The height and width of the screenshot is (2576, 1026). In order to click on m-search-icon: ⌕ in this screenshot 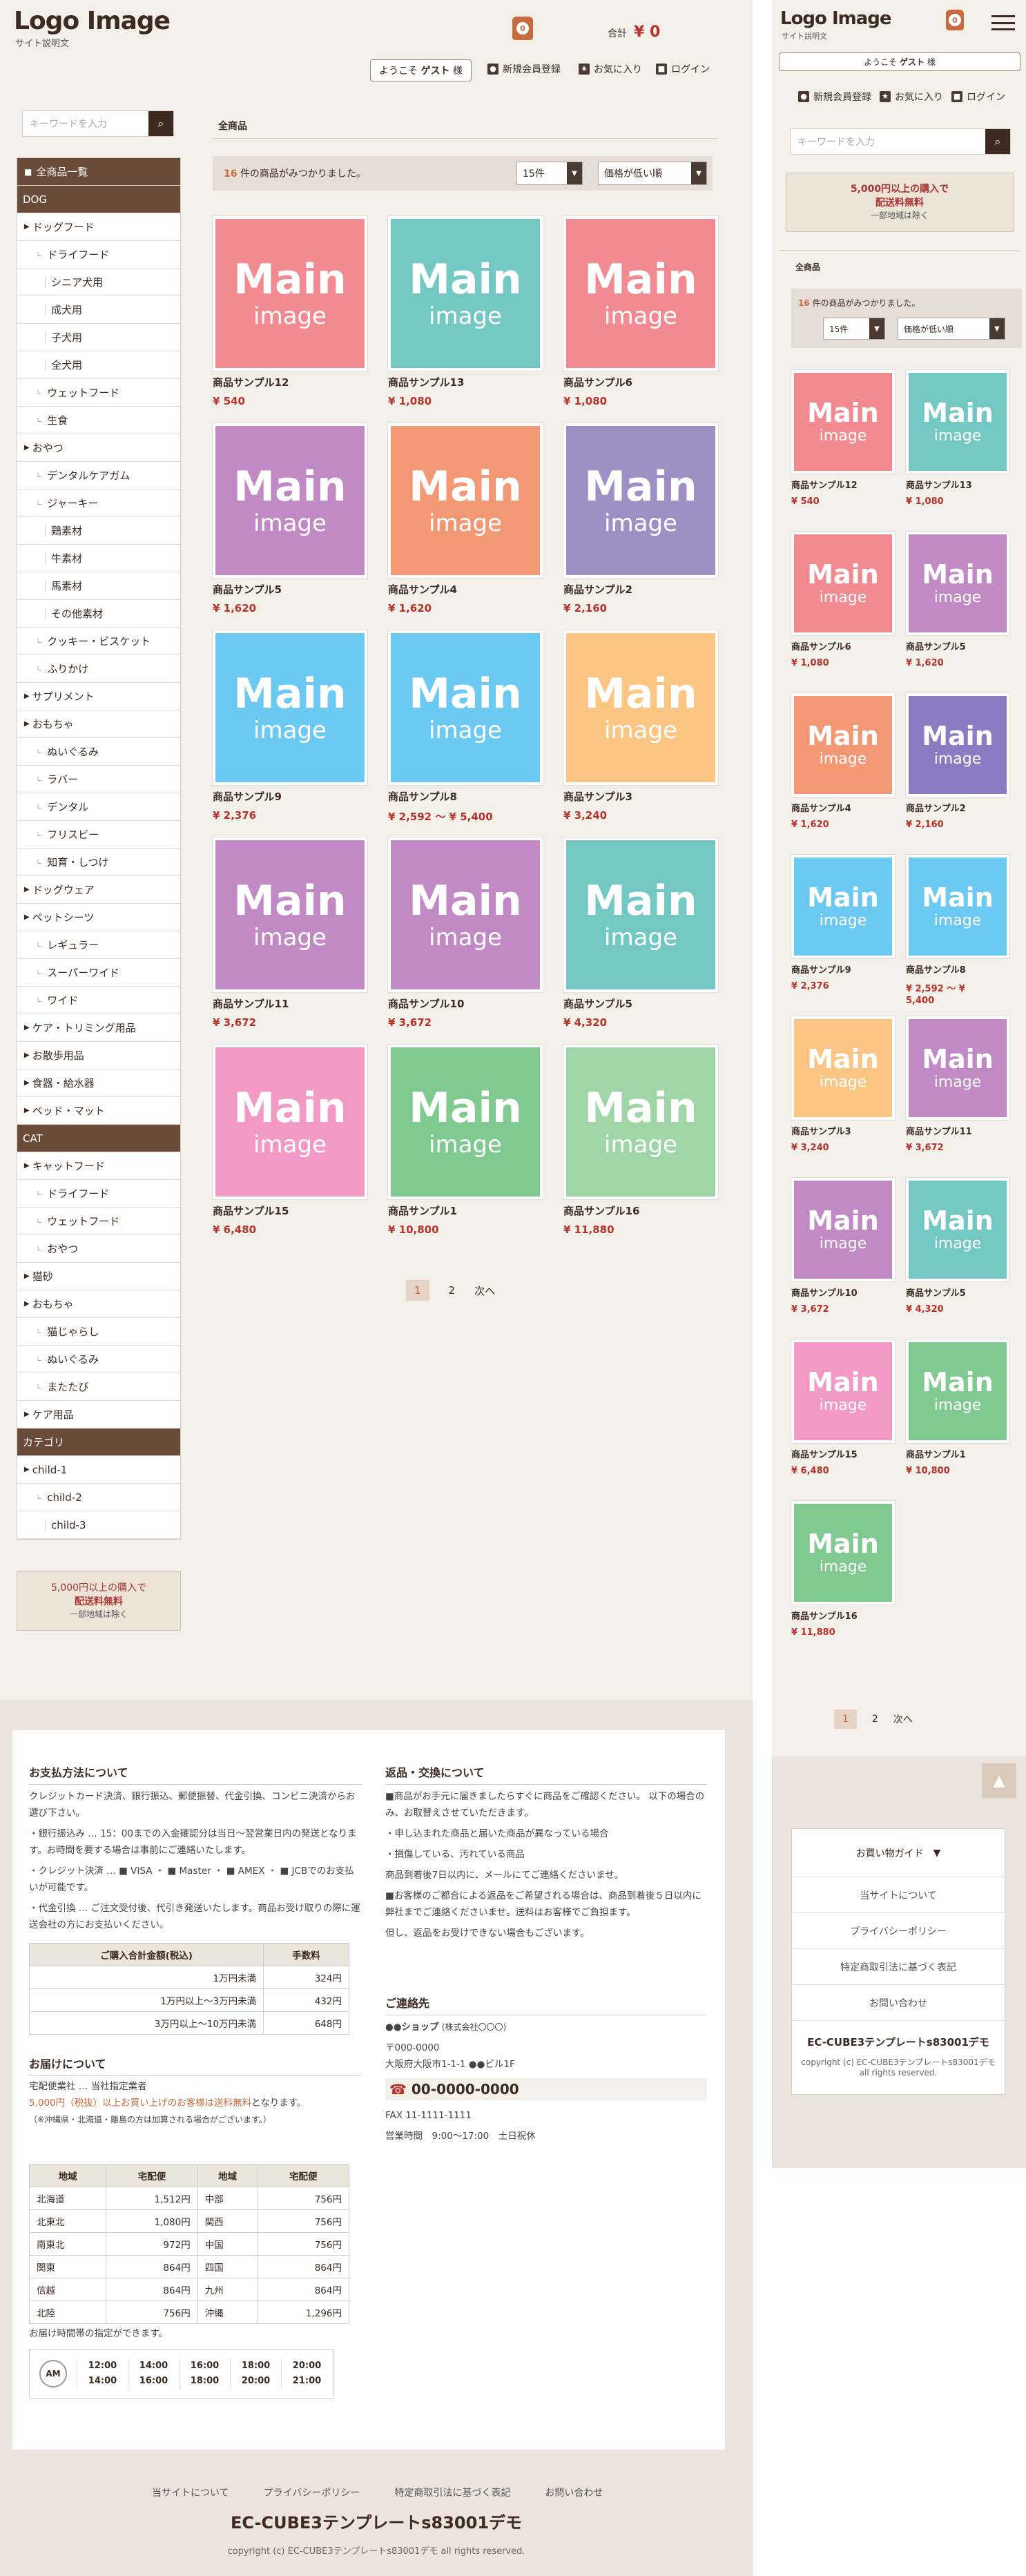, I will do `click(998, 141)`.